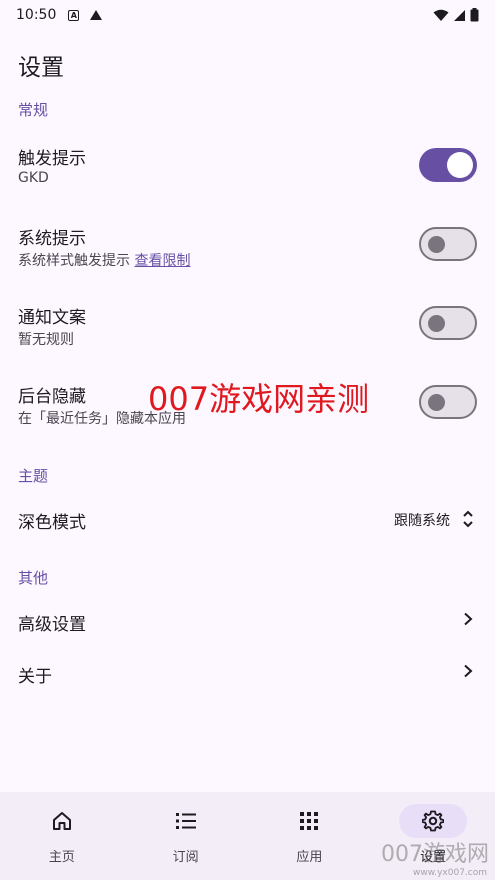 The image size is (495, 880). Describe the element at coordinates (309, 857) in the screenshot. I see `nav-label: 应用` at that location.